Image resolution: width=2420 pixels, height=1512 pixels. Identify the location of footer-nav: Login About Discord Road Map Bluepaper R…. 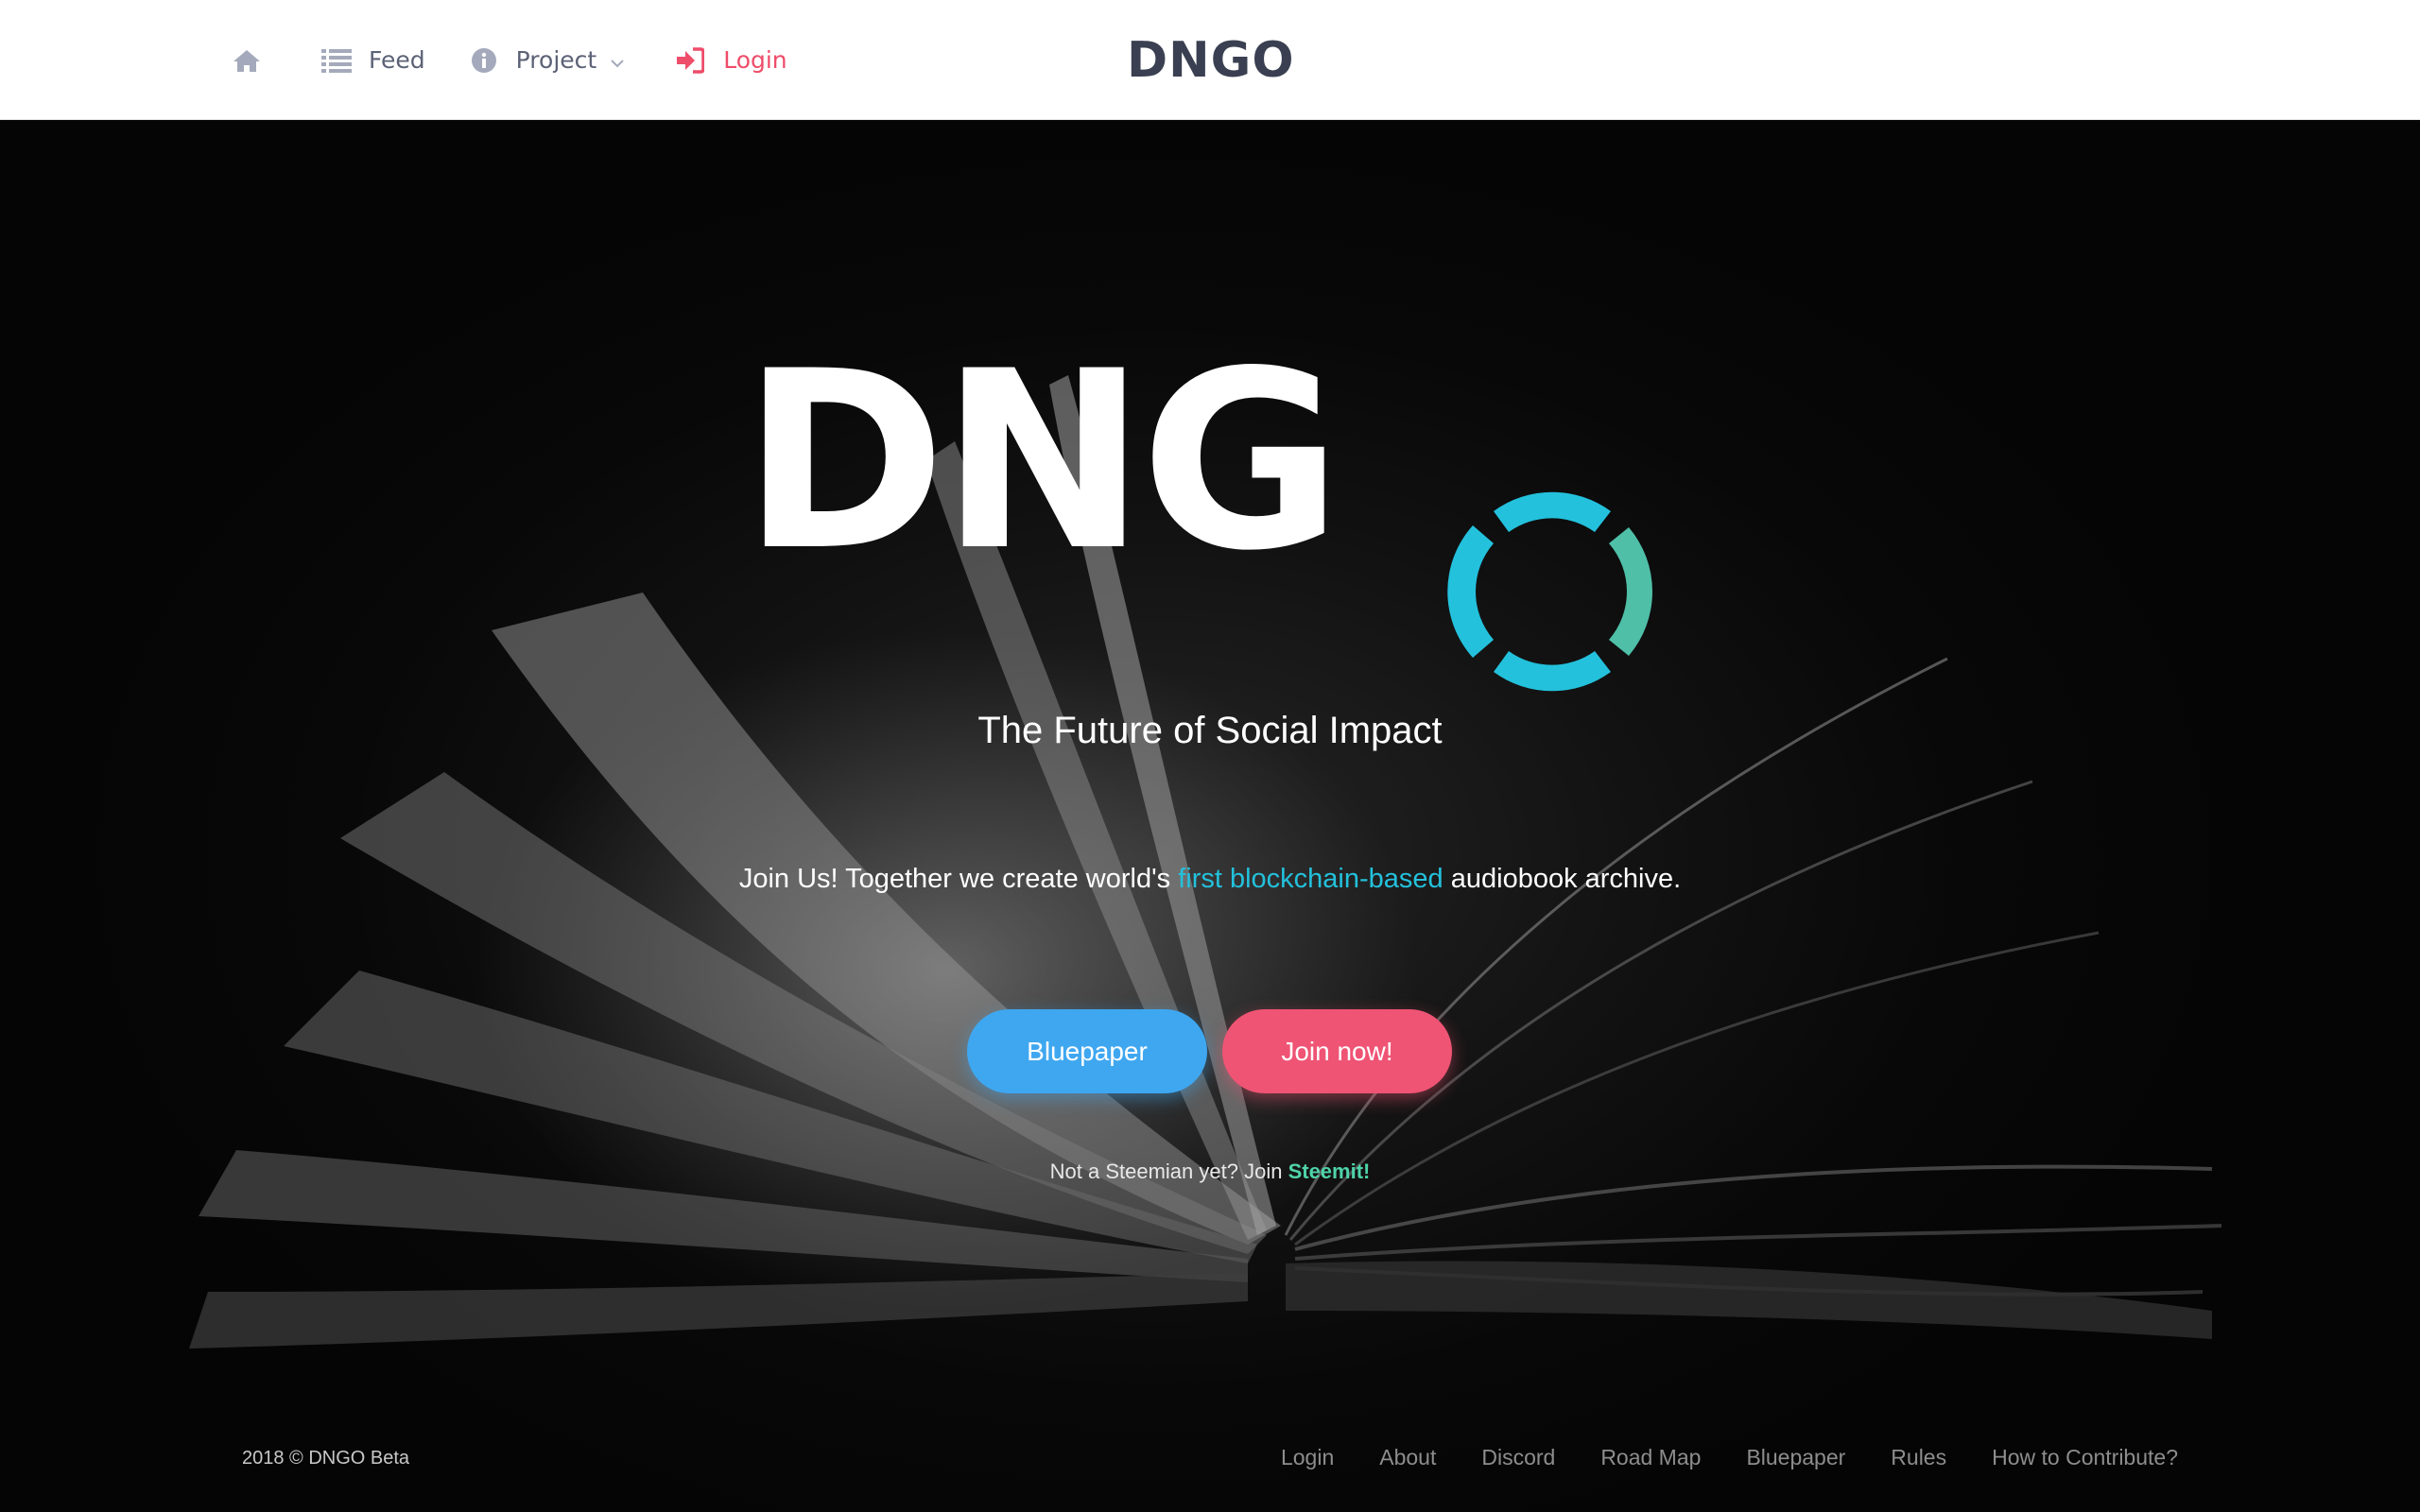
(1707, 1457).